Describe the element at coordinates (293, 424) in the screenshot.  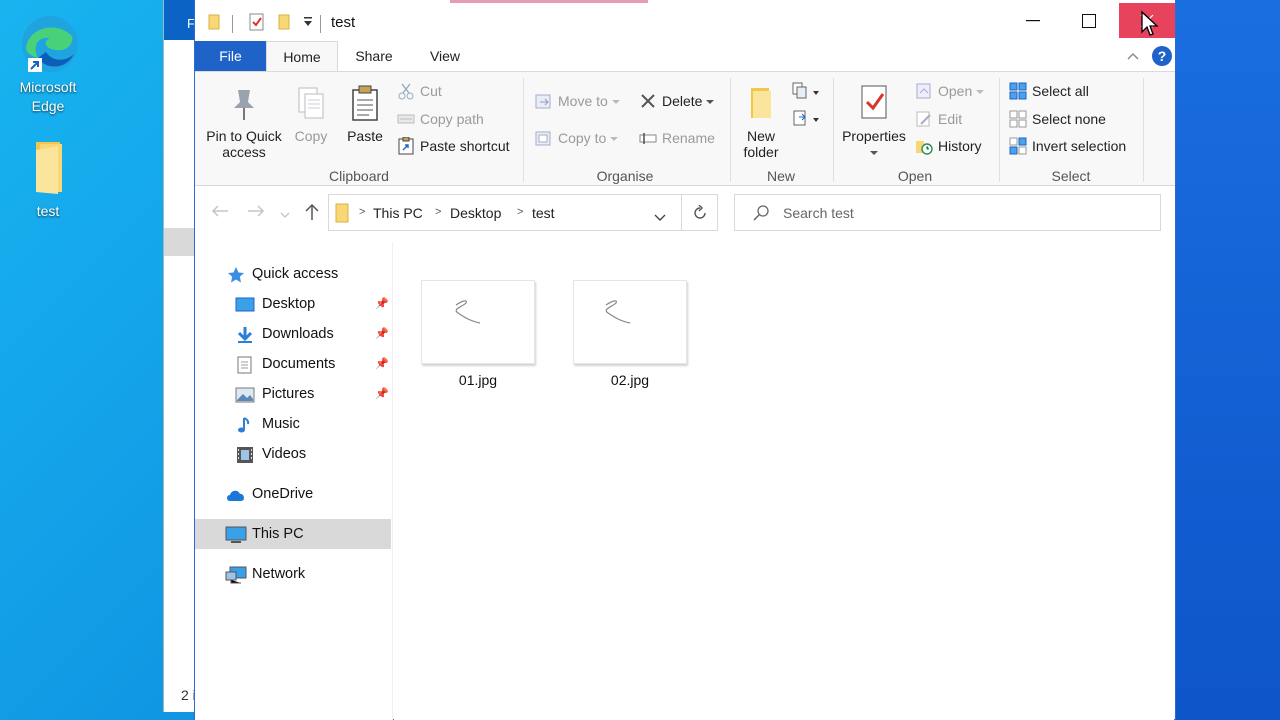
I see `nav-item-music: Music` at that location.